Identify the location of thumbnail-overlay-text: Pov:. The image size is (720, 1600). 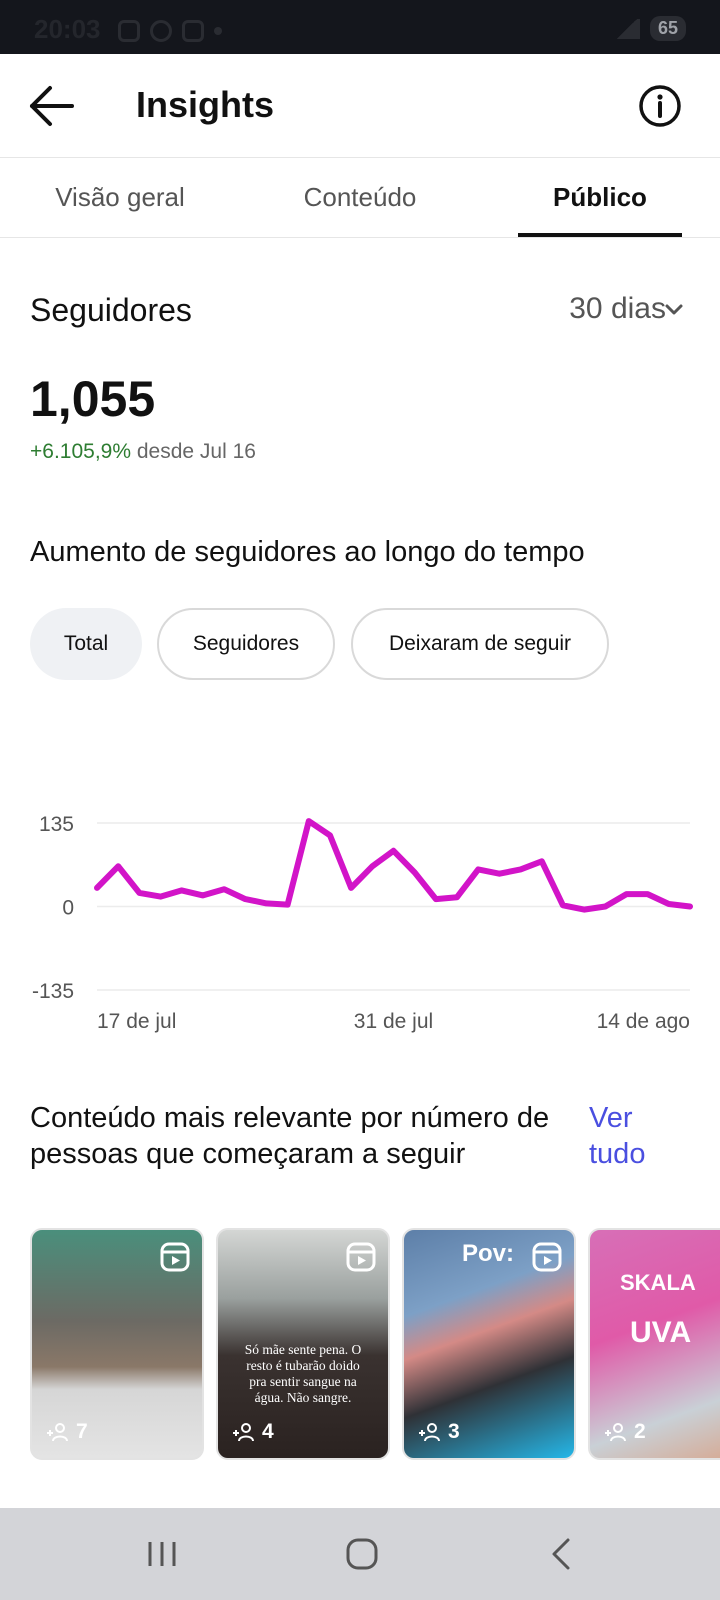
(488, 1253).